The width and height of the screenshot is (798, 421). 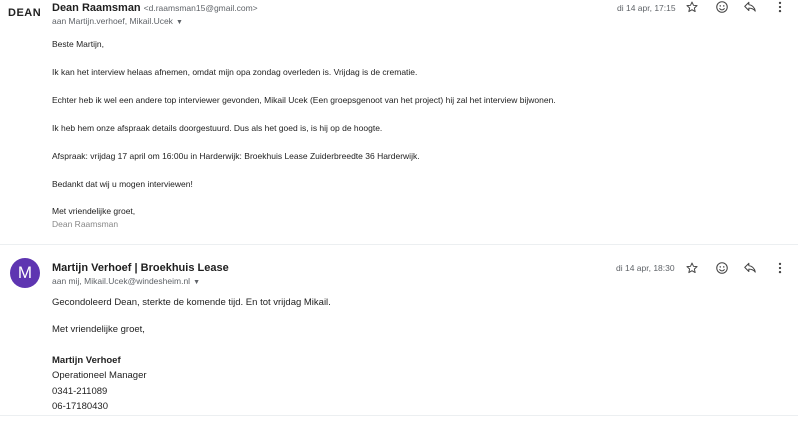 What do you see at coordinates (140, 268) in the screenshot?
I see `sender-name: Martijn Verhoef | Broekhuis Lease` at bounding box center [140, 268].